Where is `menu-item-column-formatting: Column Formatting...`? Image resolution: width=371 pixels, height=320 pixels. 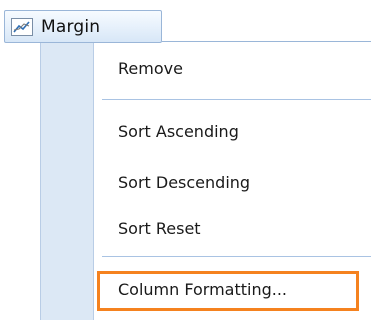 menu-item-column-formatting: Column Formatting... is located at coordinates (202, 290).